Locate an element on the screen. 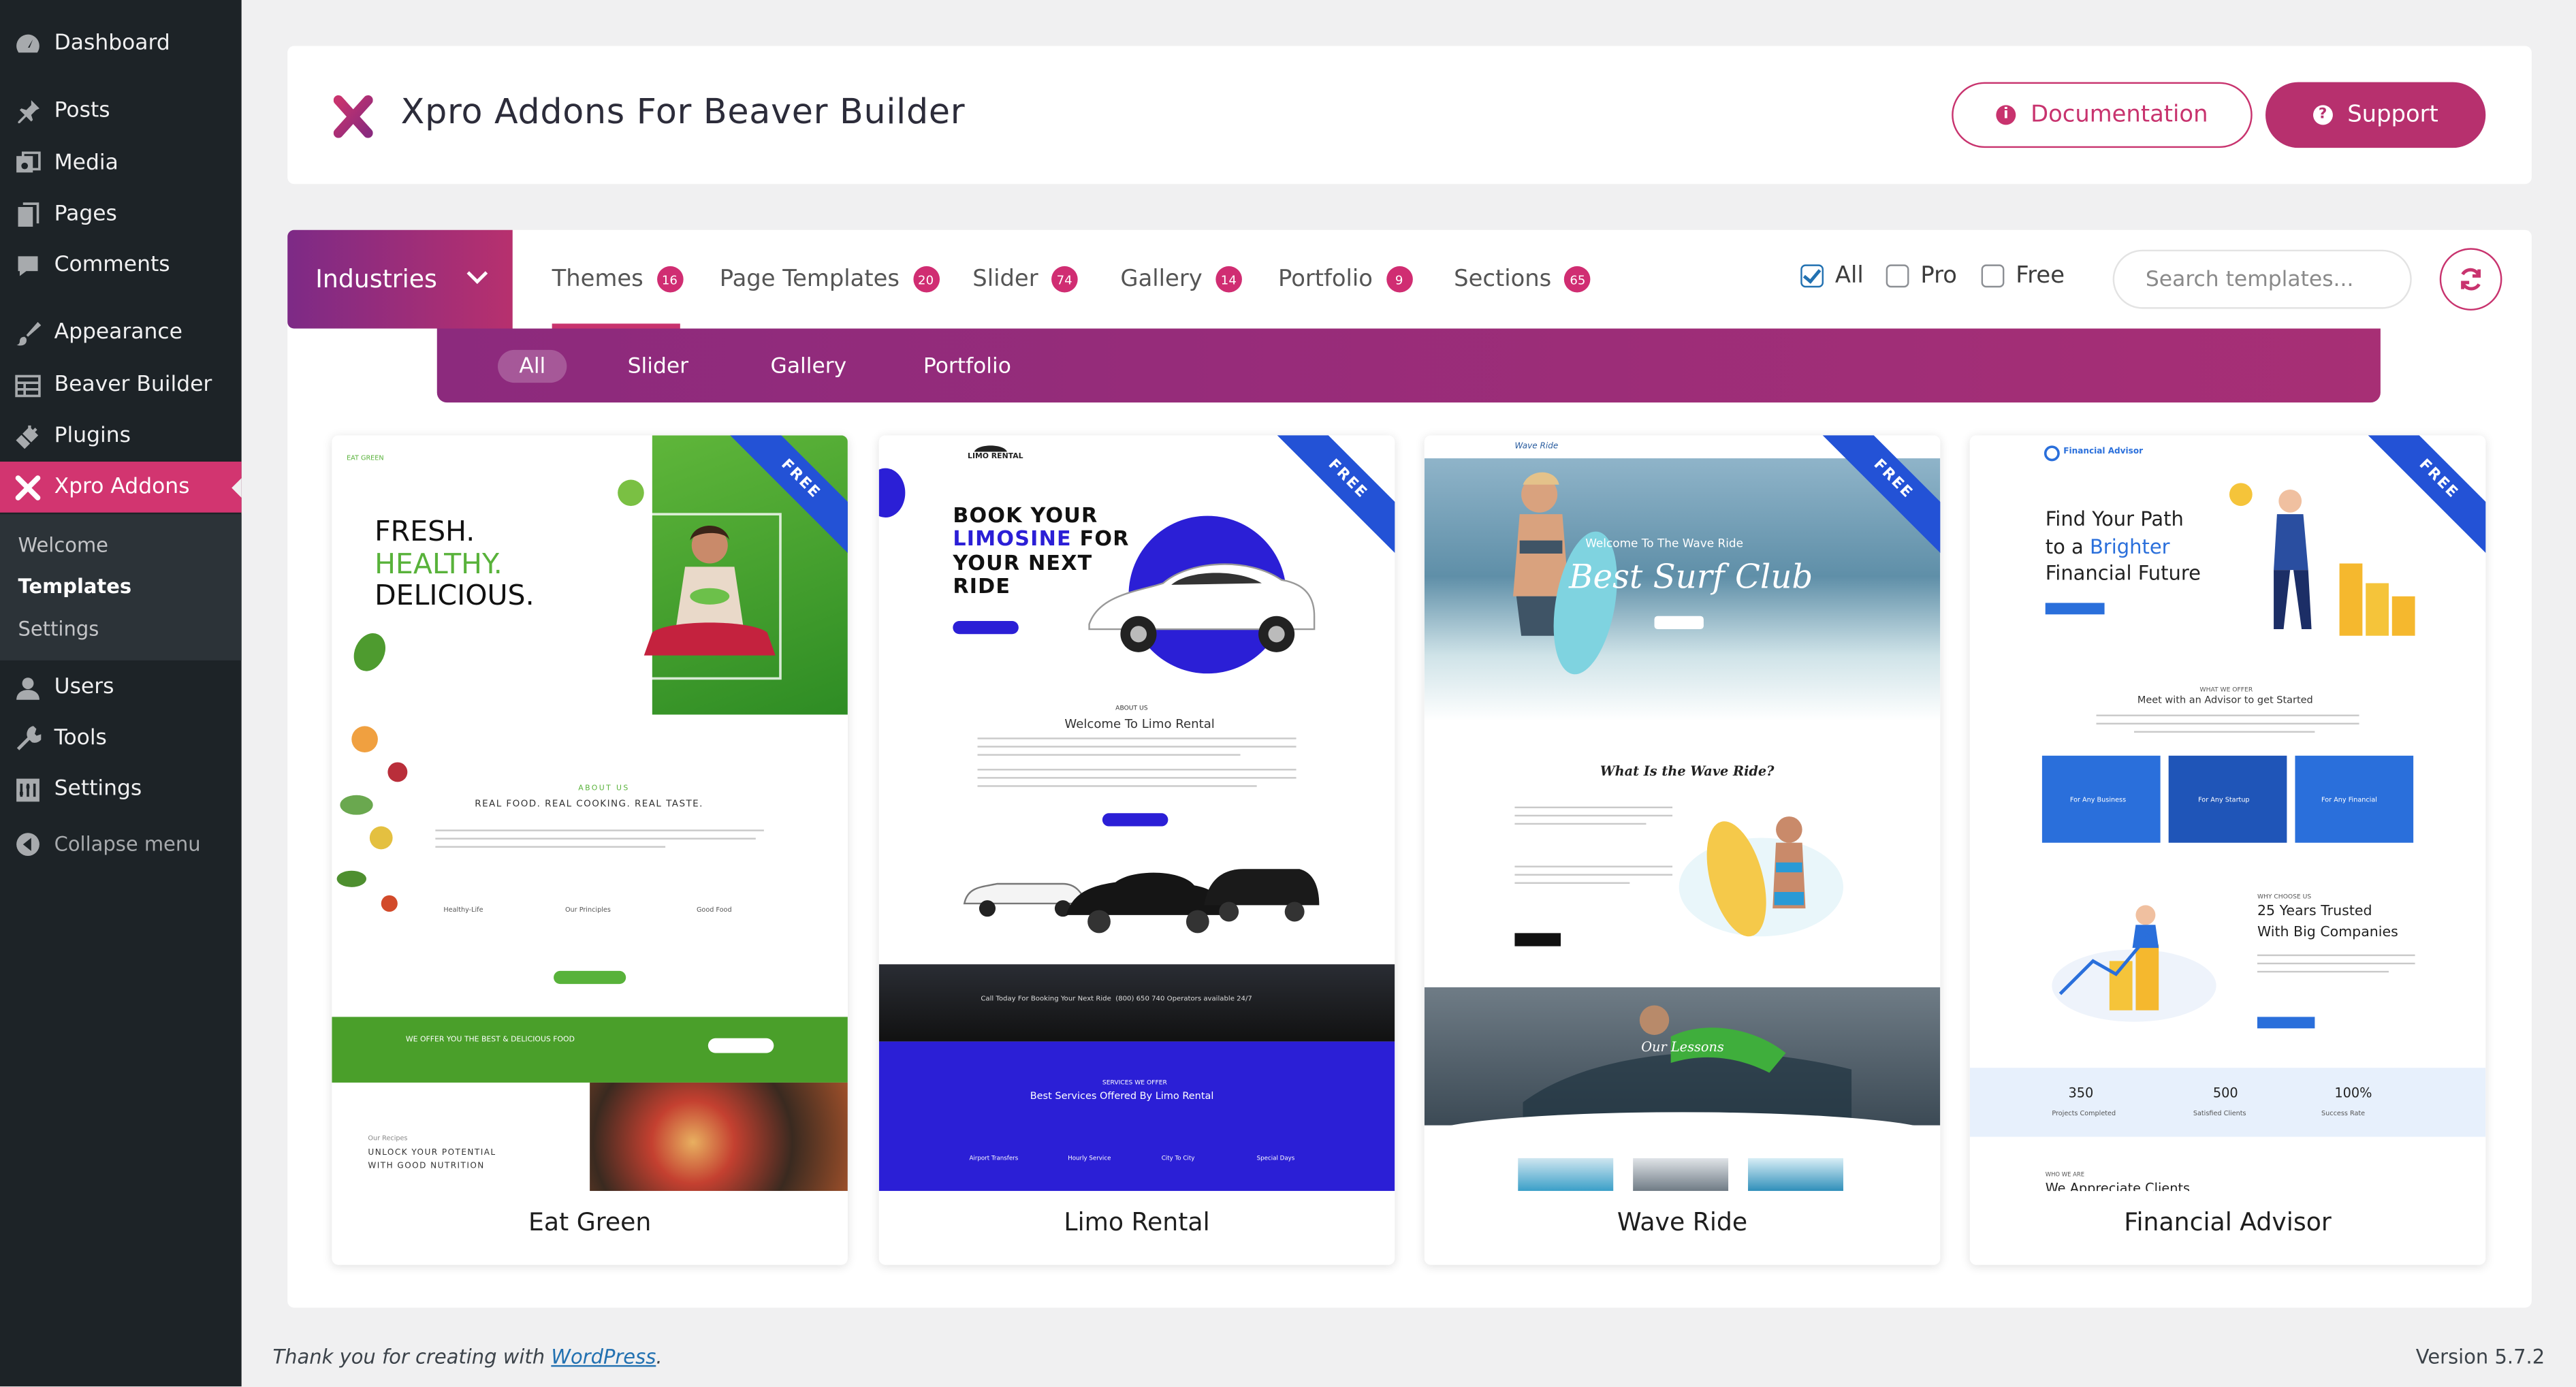  filter-all: All is located at coordinates (1832, 276).